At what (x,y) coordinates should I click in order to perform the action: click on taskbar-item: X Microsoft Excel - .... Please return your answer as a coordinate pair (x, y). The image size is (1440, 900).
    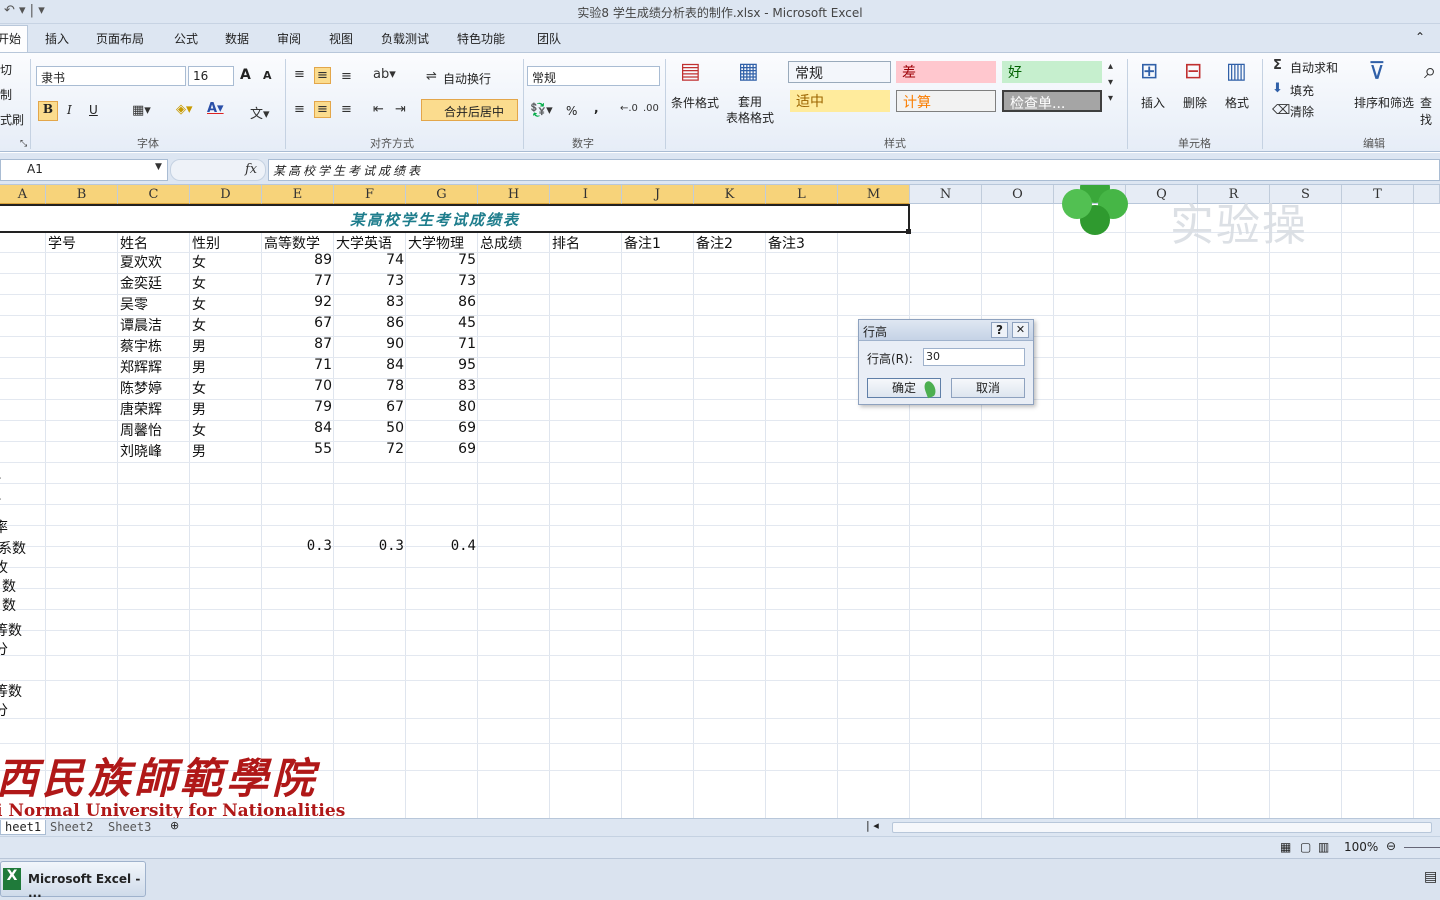
    Looking at the image, I should click on (73, 880).